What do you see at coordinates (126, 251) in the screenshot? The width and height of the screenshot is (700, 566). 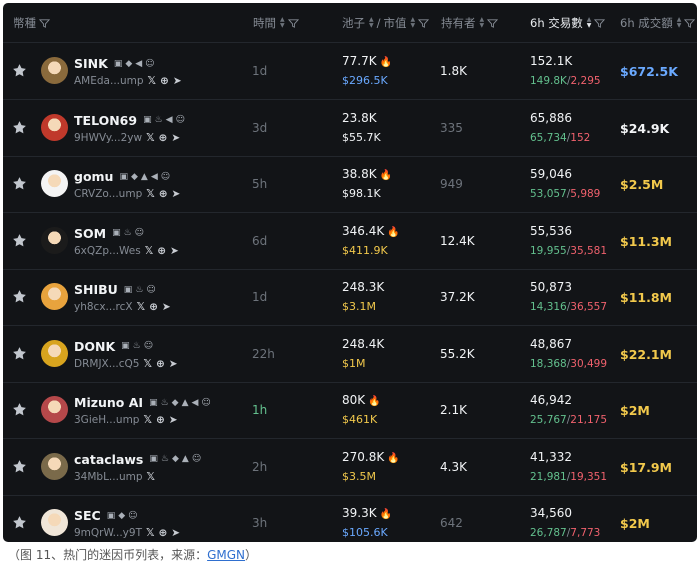 I see `token-address: 6xQZp...Wes 𝕏 ⊕ ➤` at bounding box center [126, 251].